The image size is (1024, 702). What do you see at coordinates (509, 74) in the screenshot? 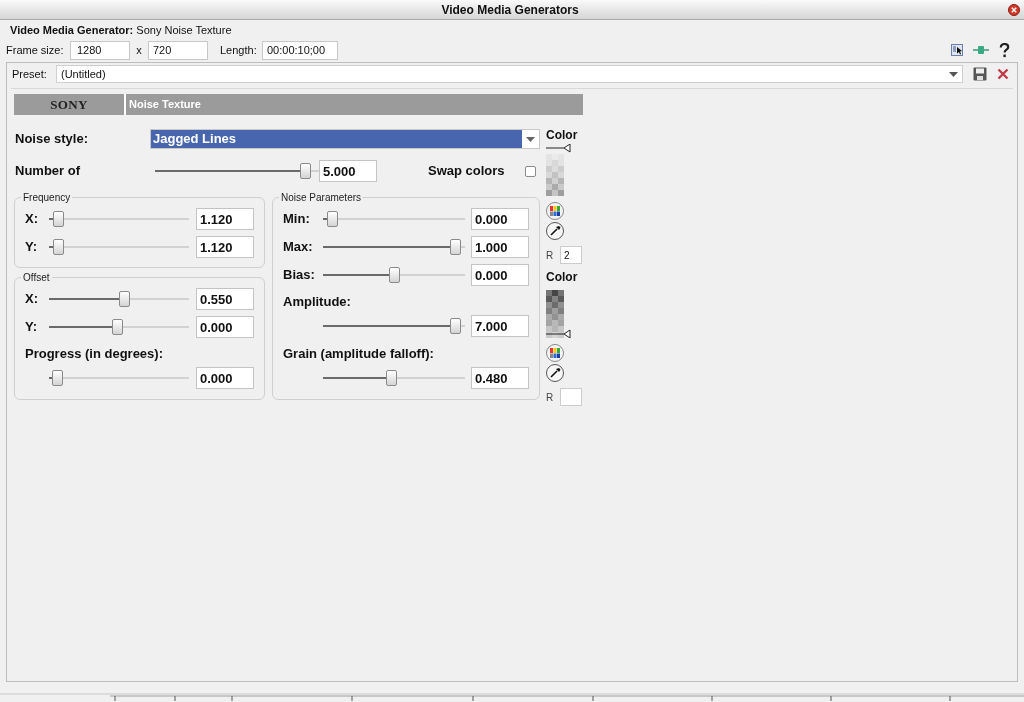
I see `preset-dropdown: (Untitled)` at bounding box center [509, 74].